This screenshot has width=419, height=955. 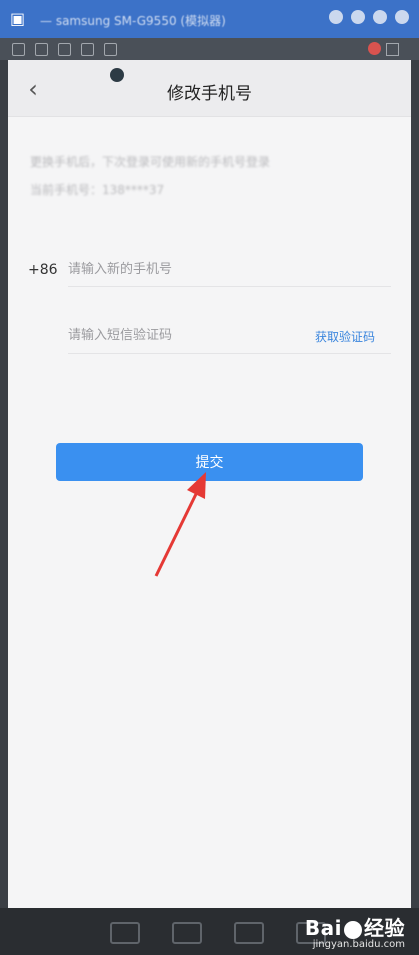 I want to click on home-tool-icon, so click(x=18, y=49).